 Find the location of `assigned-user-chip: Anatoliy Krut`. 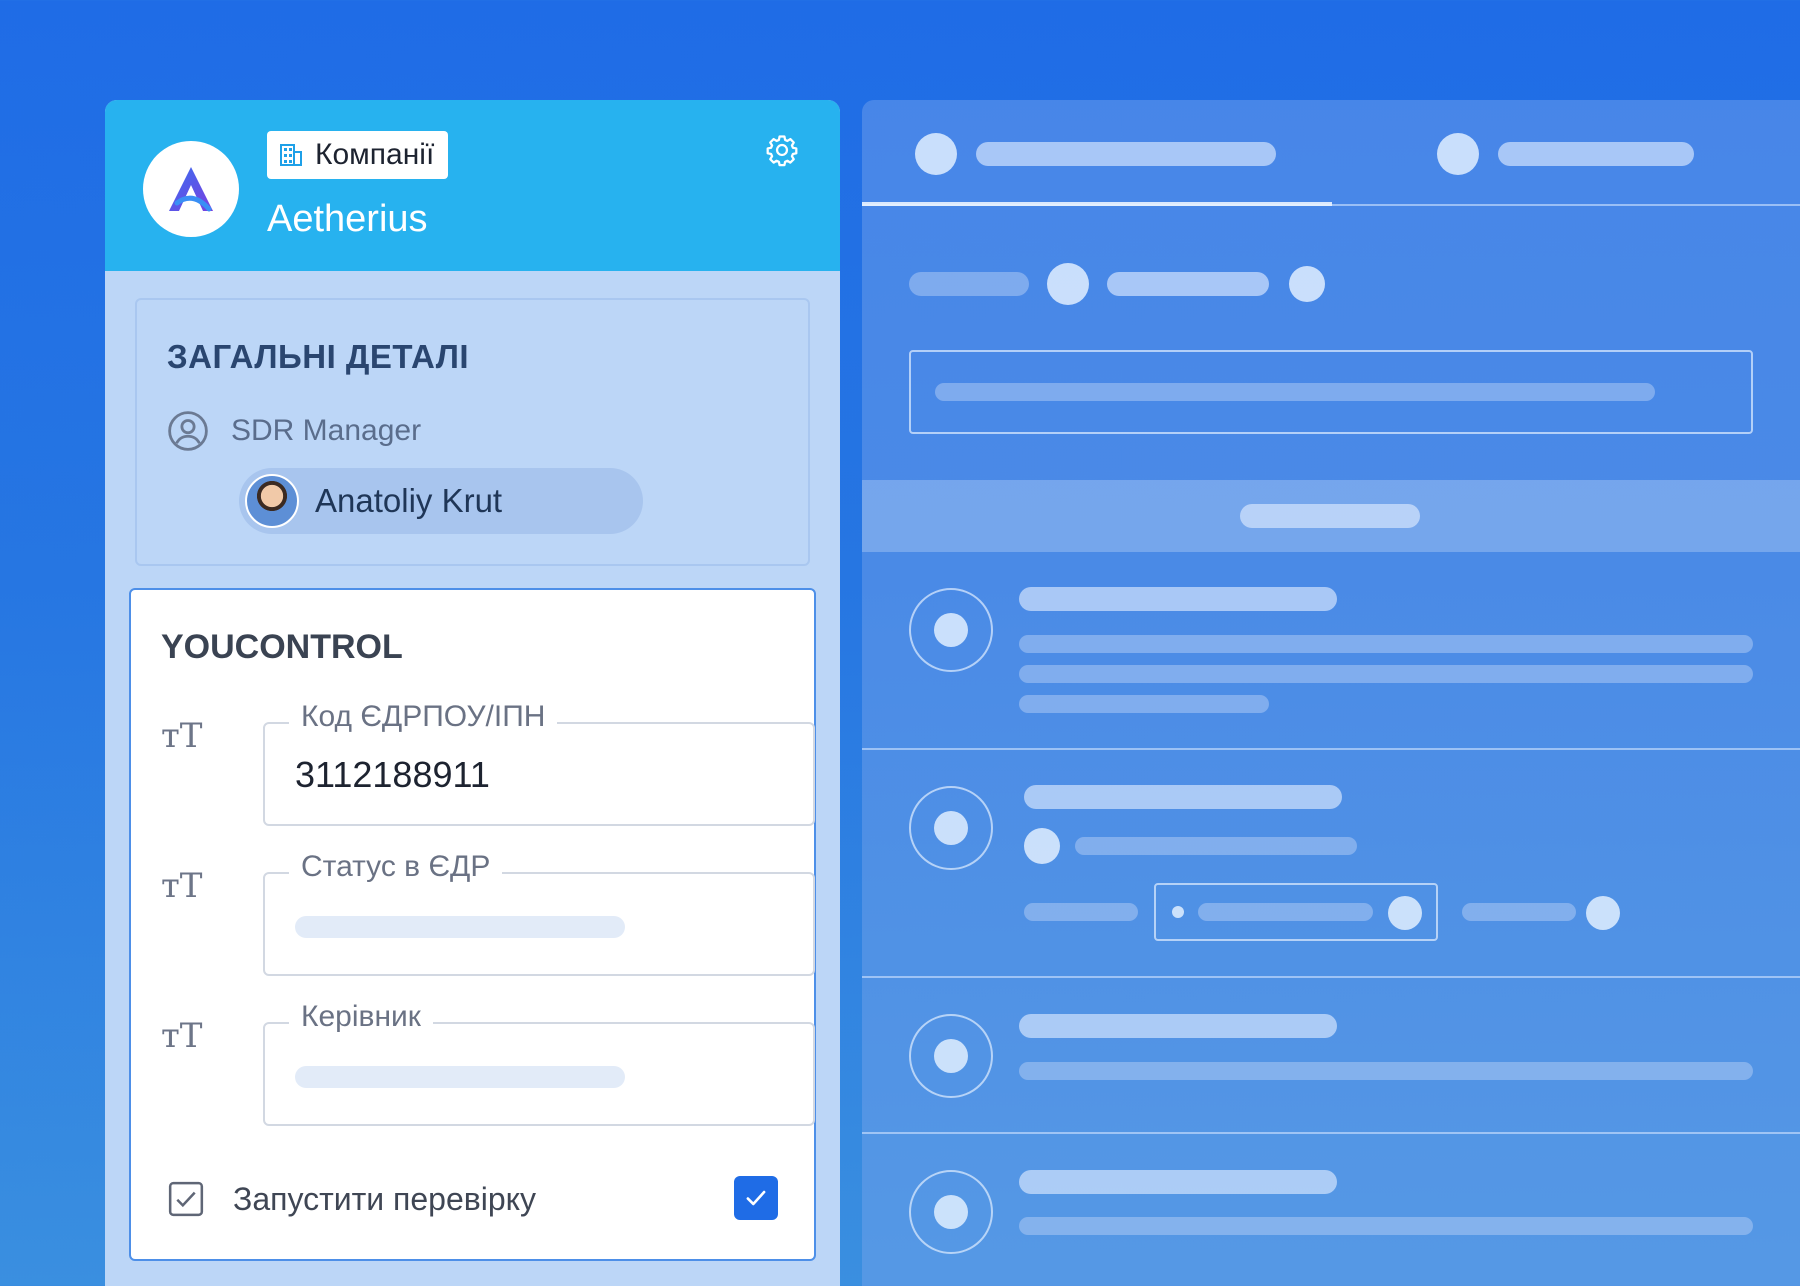

assigned-user-chip: Anatoliy Krut is located at coordinates (441, 501).